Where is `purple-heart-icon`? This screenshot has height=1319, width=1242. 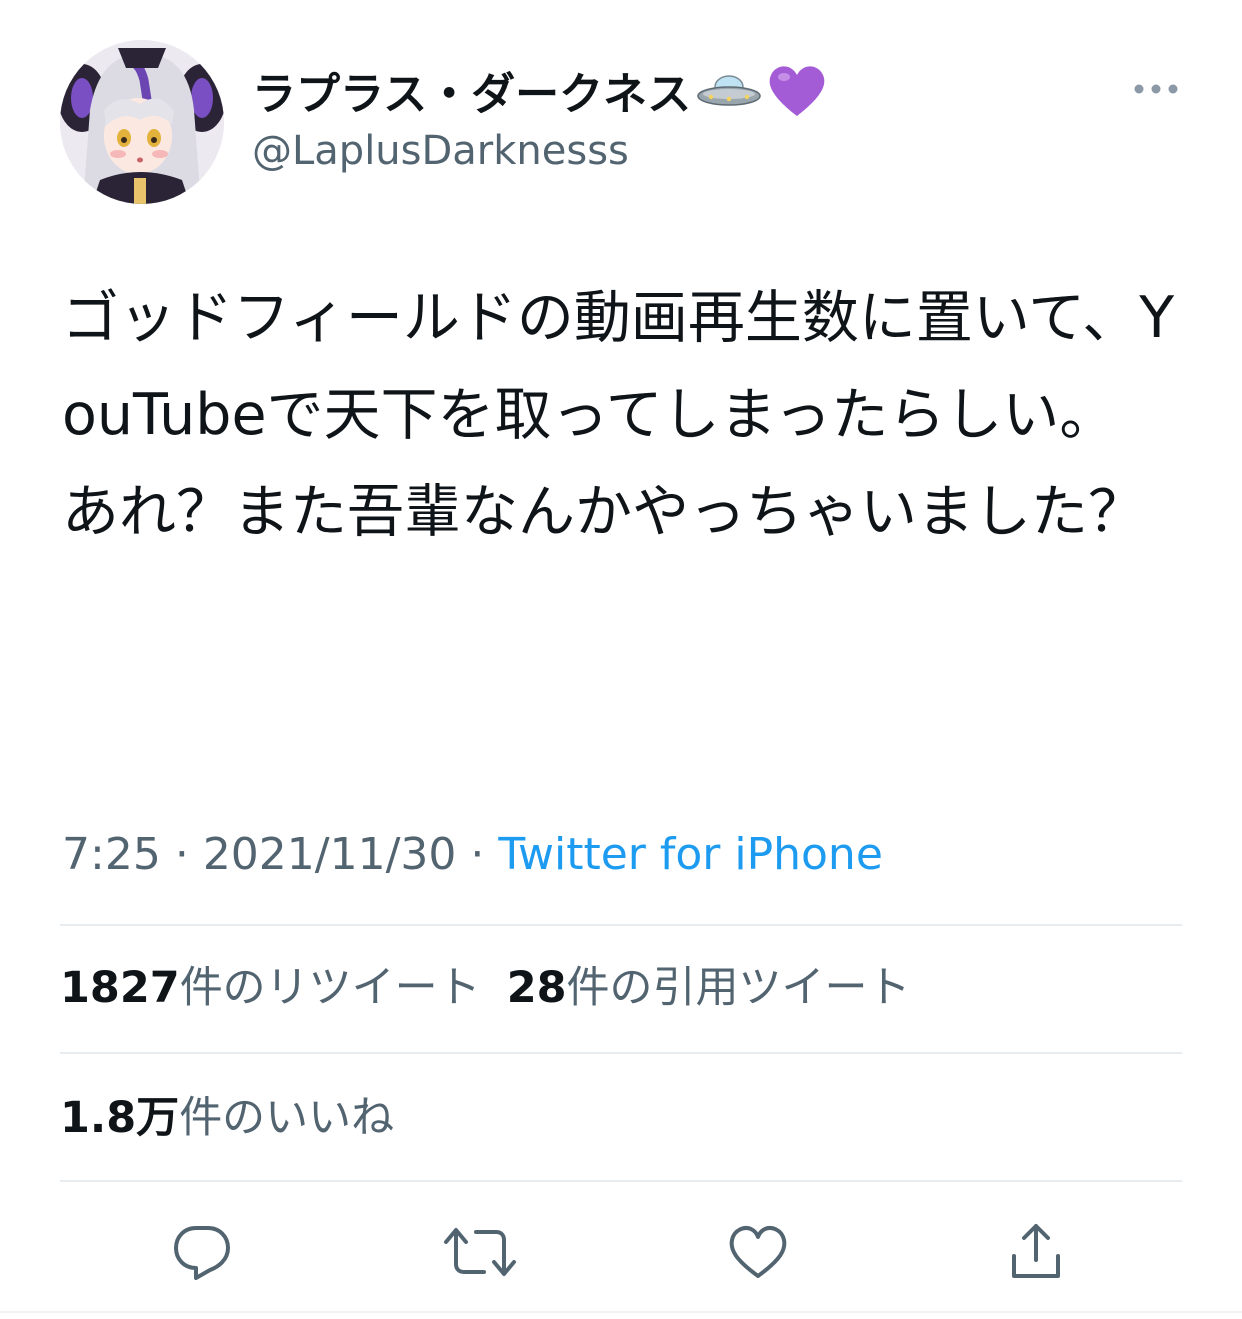 purple-heart-icon is located at coordinates (797, 97).